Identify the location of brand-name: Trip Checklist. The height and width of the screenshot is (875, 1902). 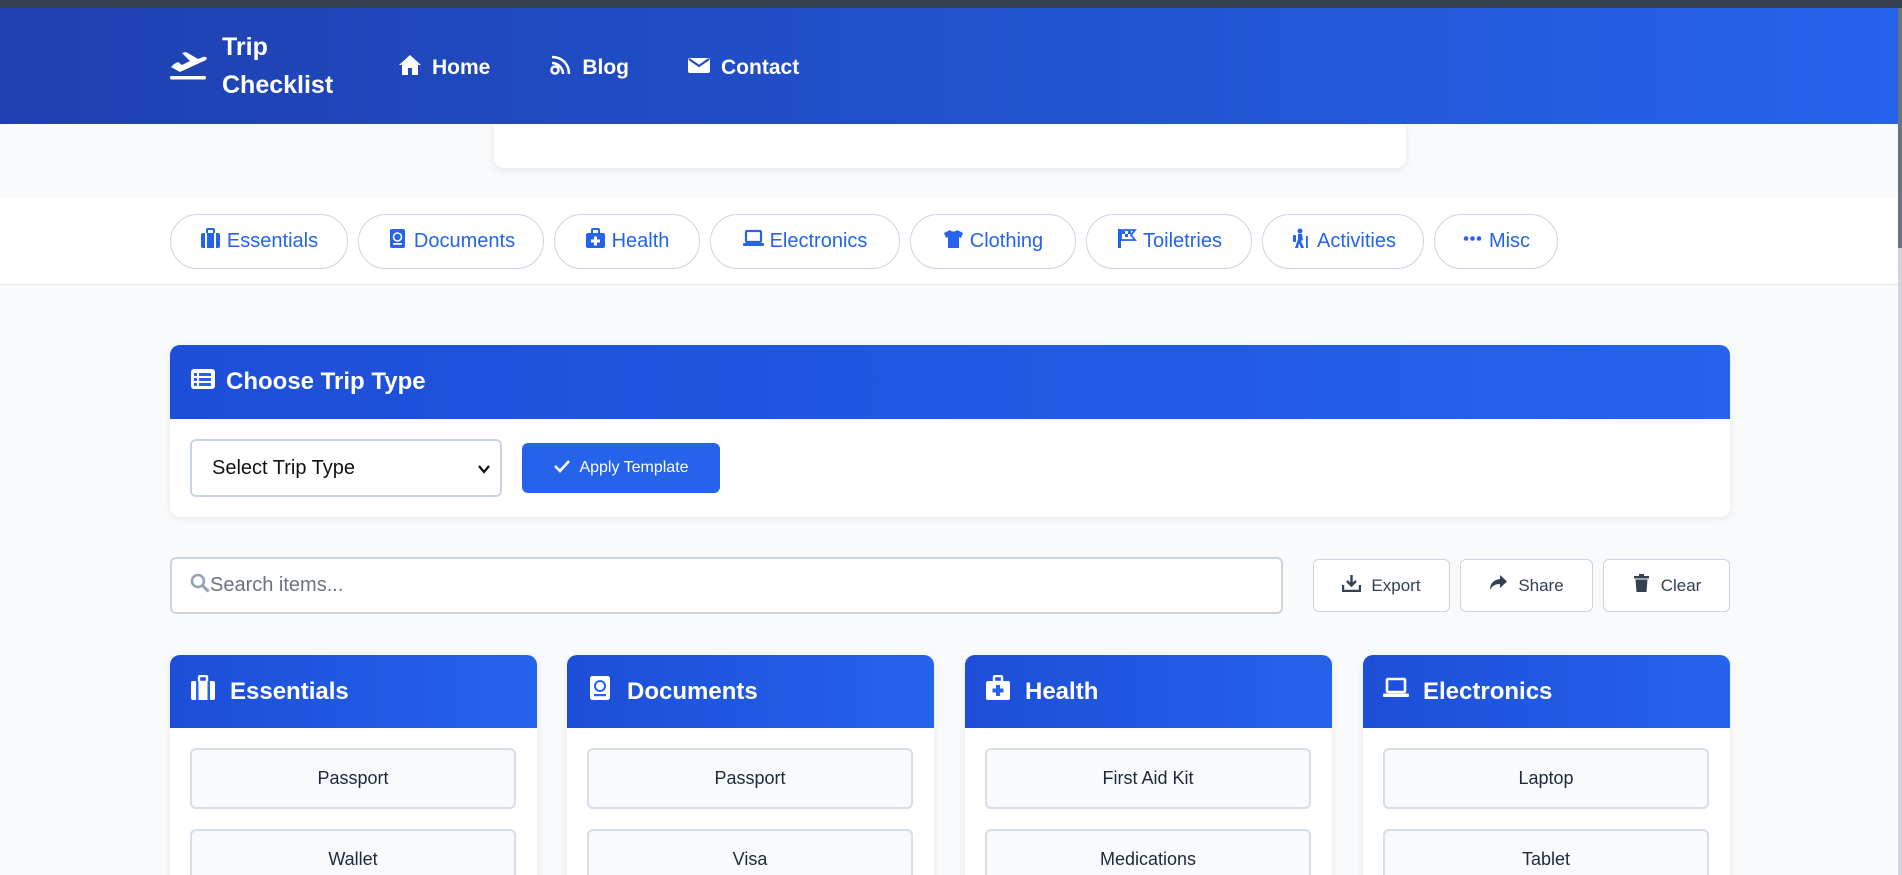
(278, 66).